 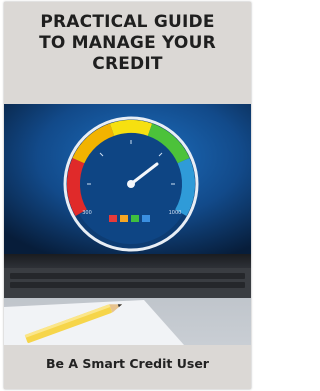 What do you see at coordinates (127, 363) in the screenshot?
I see `book-subtitle: Be A Smart Credit User` at bounding box center [127, 363].